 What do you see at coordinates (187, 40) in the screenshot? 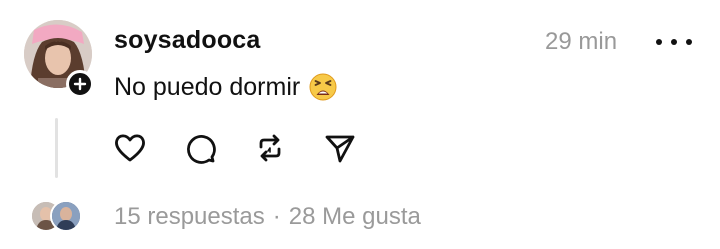
I see `username: soysadooca` at bounding box center [187, 40].